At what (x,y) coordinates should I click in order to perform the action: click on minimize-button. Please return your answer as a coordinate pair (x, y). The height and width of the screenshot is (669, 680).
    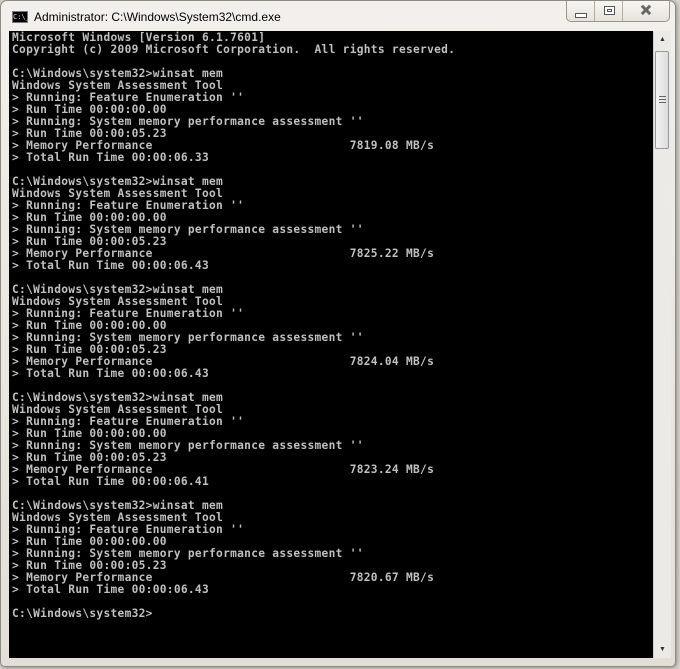
    Looking at the image, I should click on (581, 11).